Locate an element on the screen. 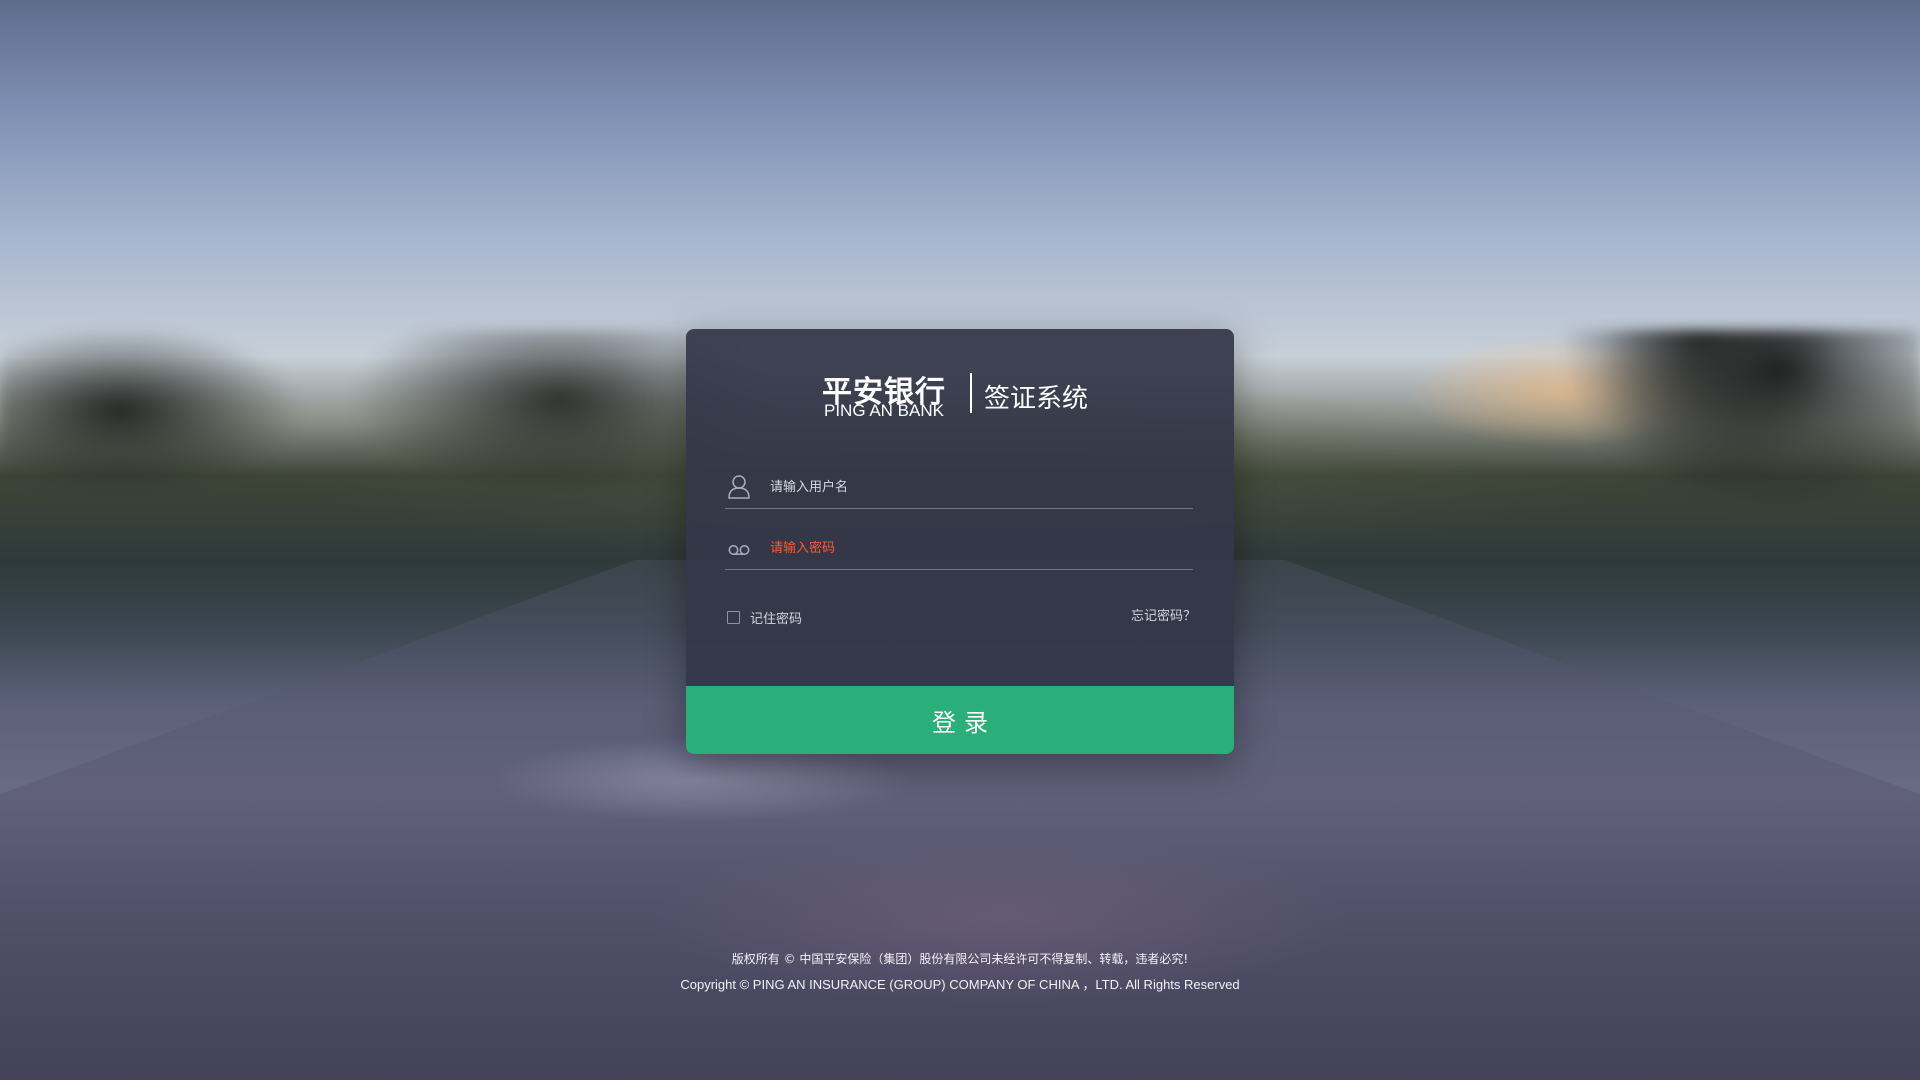 Image resolution: width=1920 pixels, height=1080 pixels. system-name: 签证系统 is located at coordinates (1036, 399).